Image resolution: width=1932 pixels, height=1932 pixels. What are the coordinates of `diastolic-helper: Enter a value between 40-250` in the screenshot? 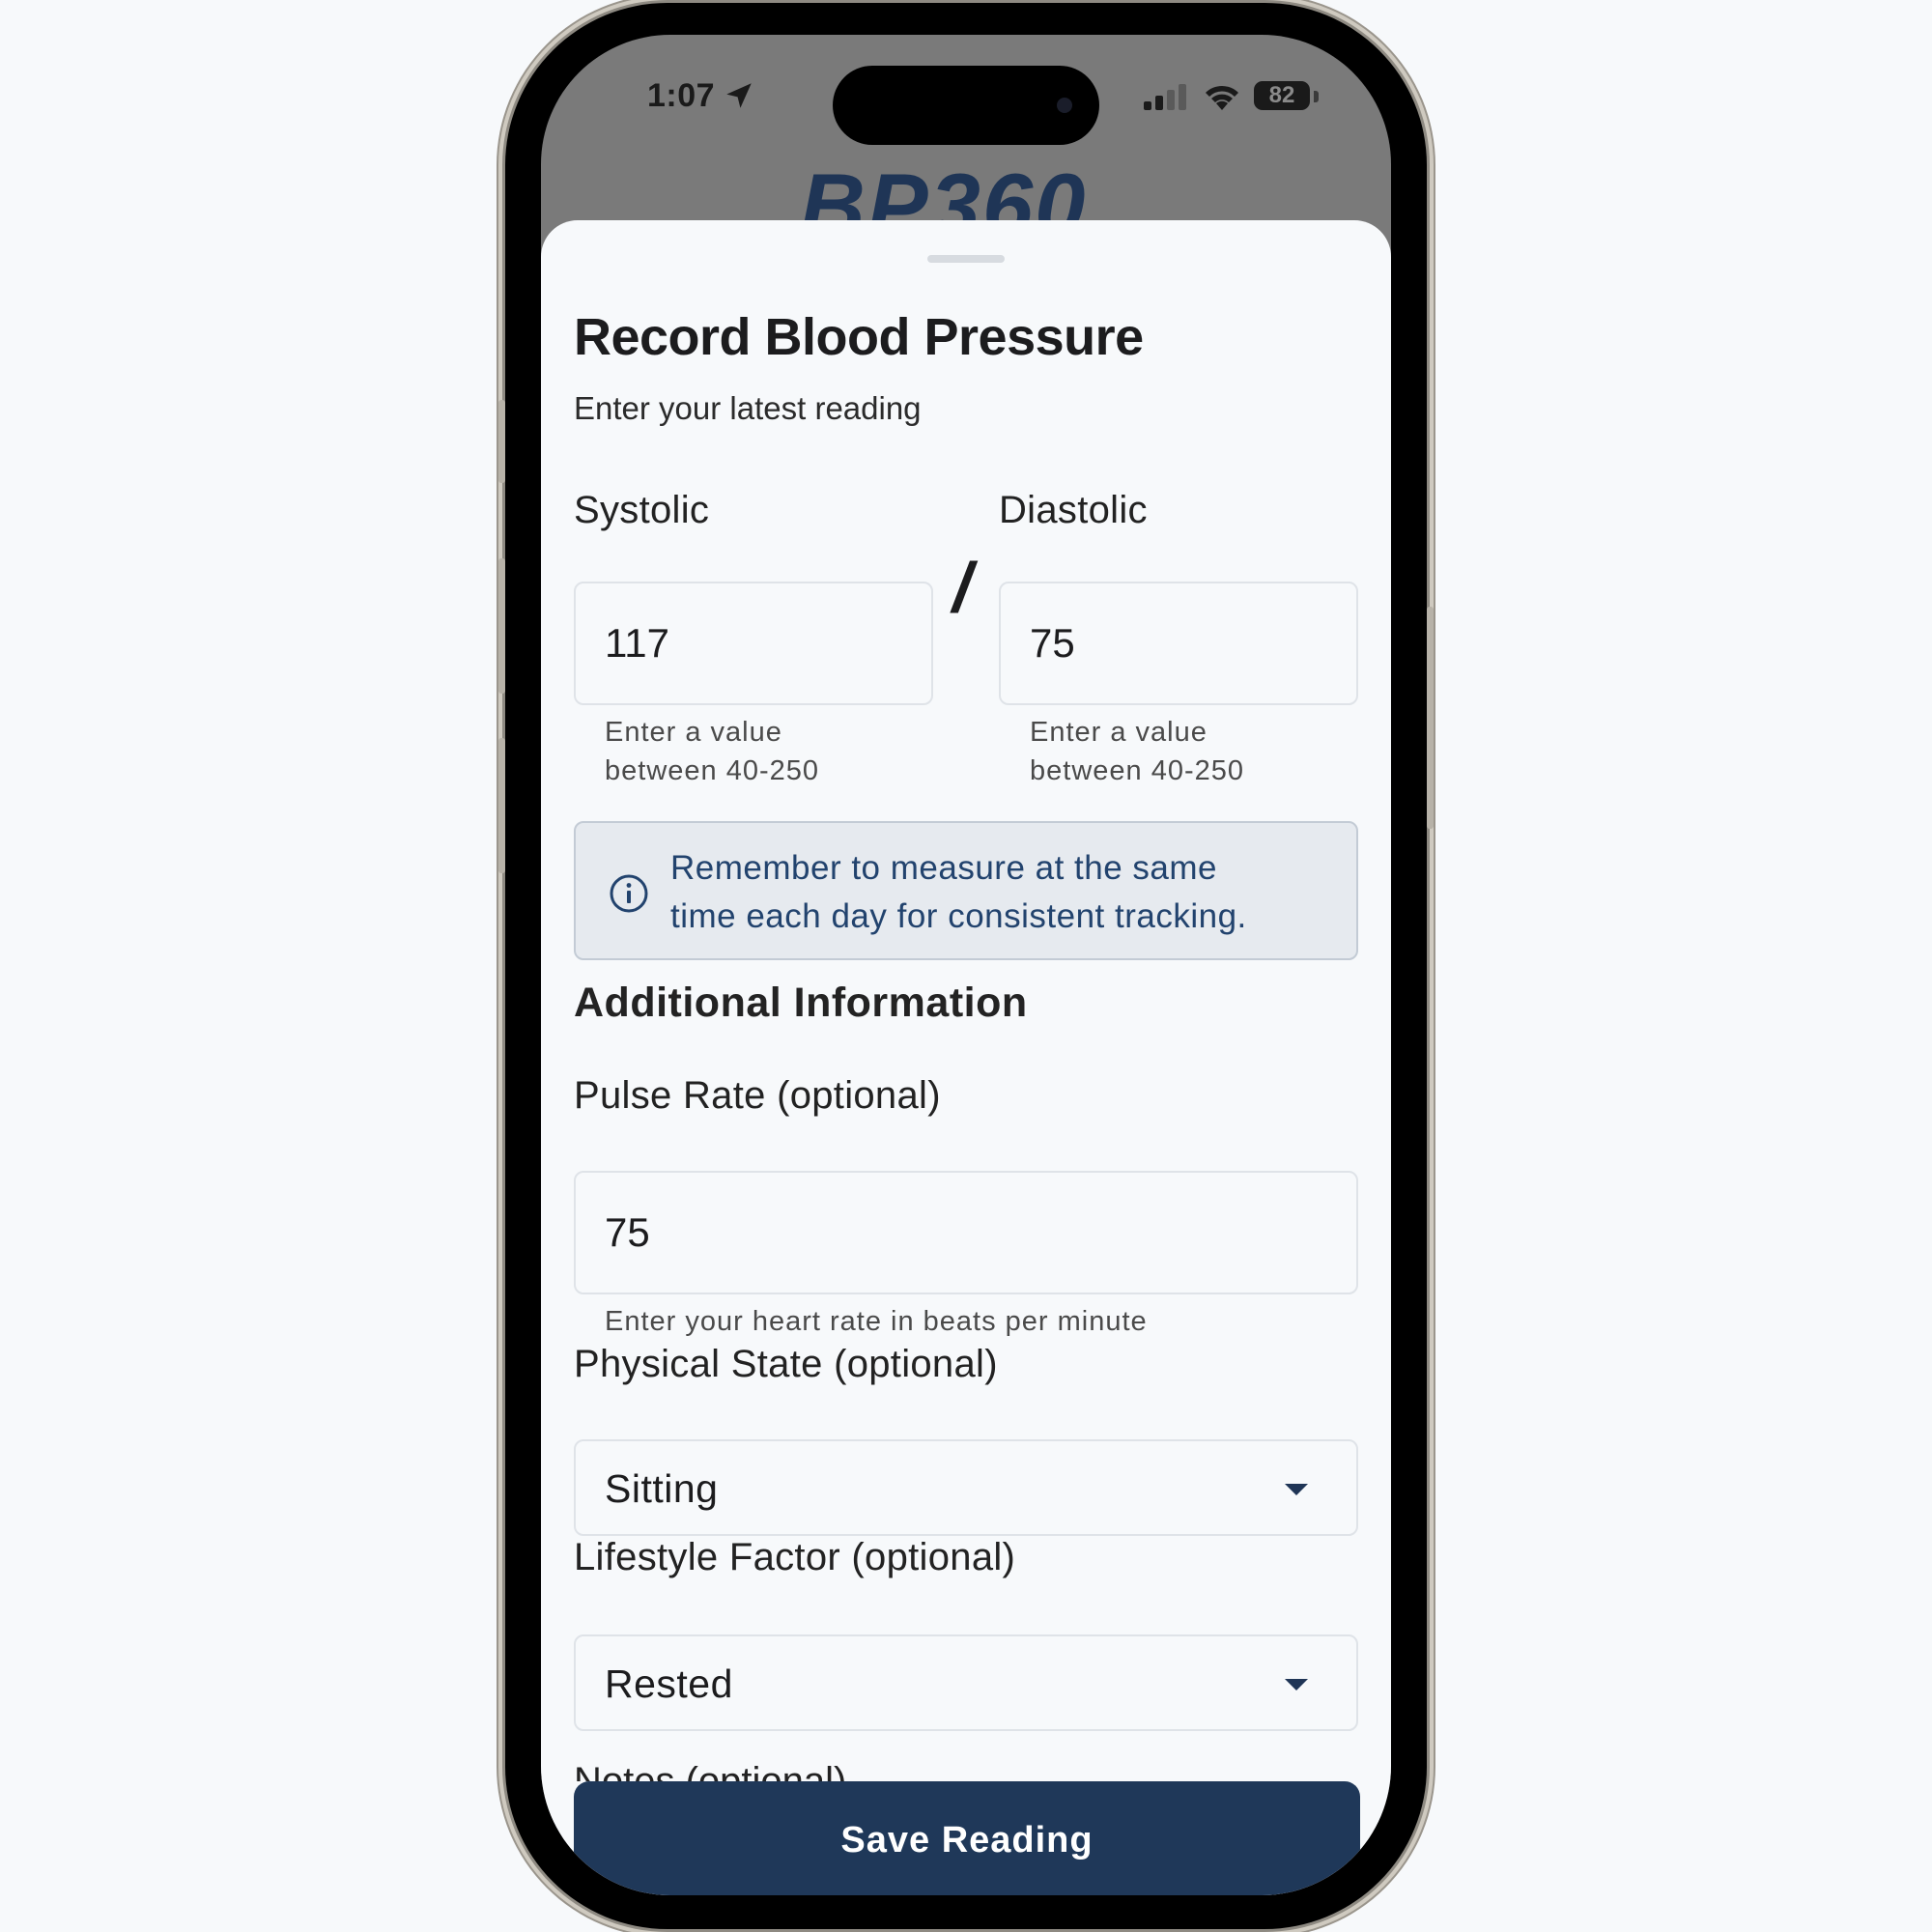 It's located at (1137, 751).